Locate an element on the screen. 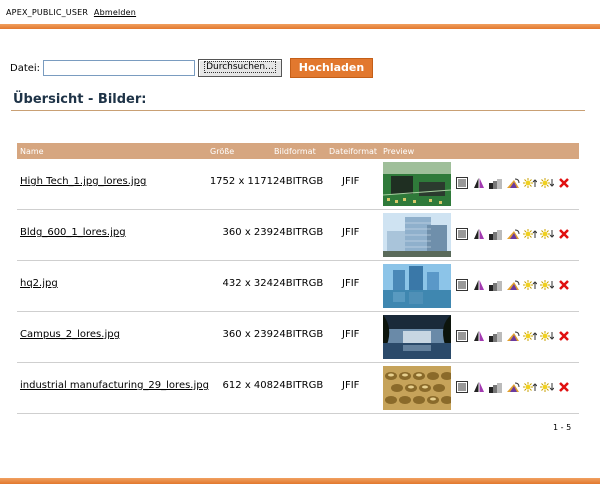  footer-divider is located at coordinates (300, 481).